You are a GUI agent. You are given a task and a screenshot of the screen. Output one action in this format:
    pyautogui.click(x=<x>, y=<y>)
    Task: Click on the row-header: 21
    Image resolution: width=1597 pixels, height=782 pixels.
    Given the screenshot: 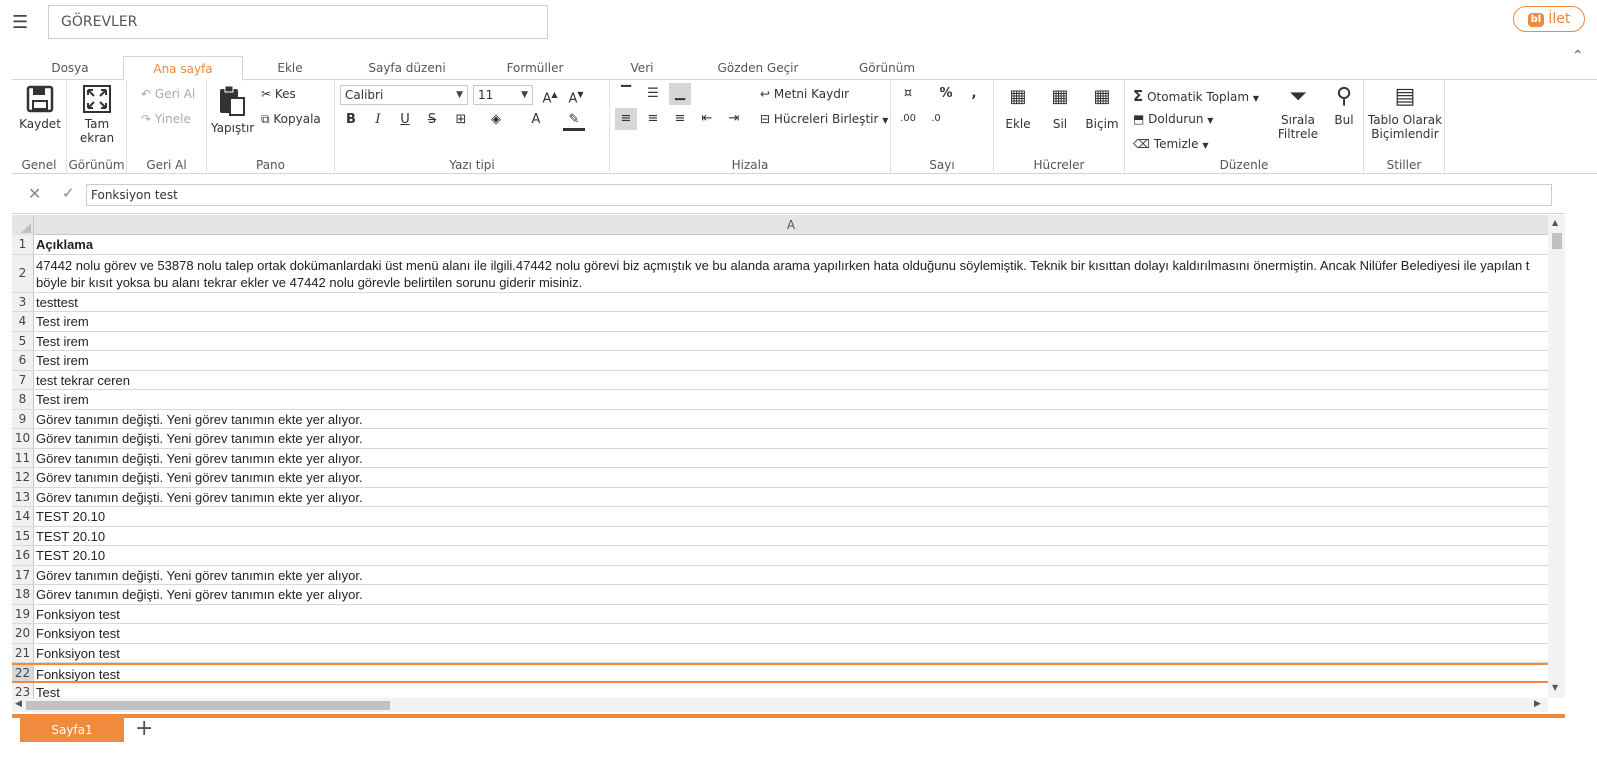 What is the action you would take?
    pyautogui.click(x=23, y=652)
    